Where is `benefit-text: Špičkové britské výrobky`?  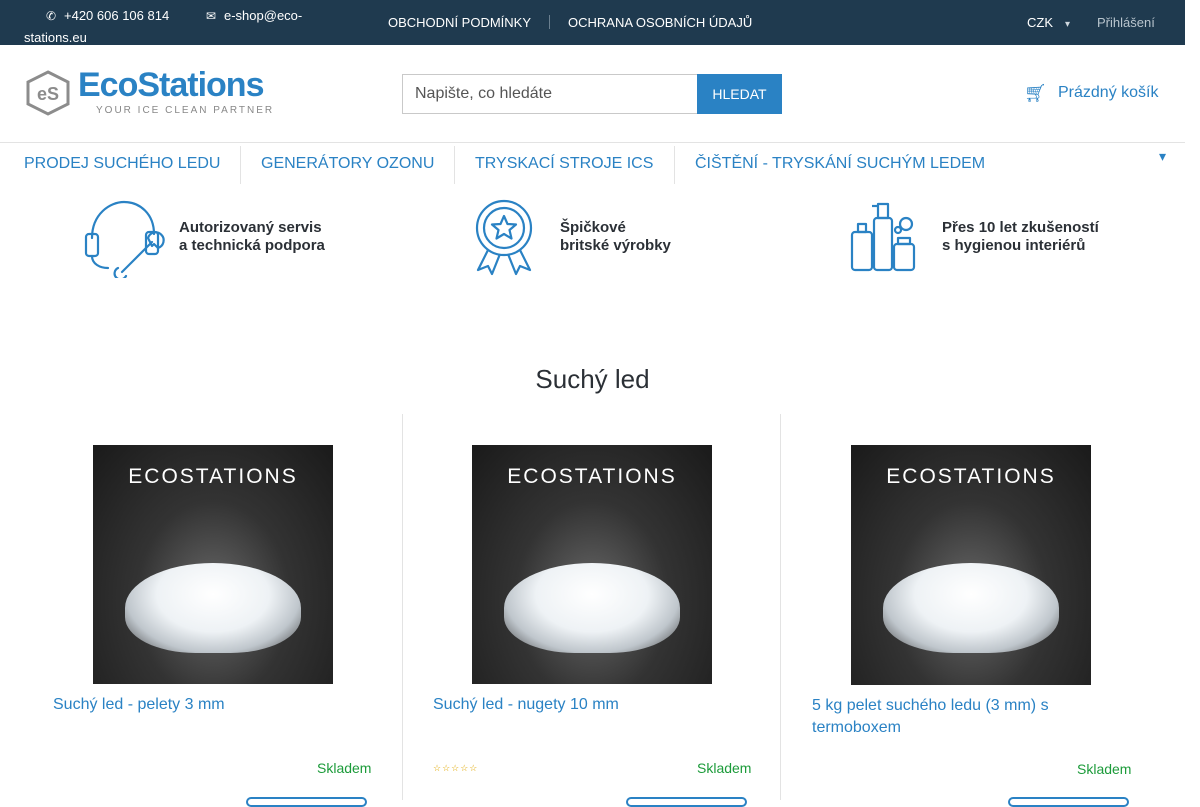 benefit-text: Špičkové britské výrobky is located at coordinates (615, 237).